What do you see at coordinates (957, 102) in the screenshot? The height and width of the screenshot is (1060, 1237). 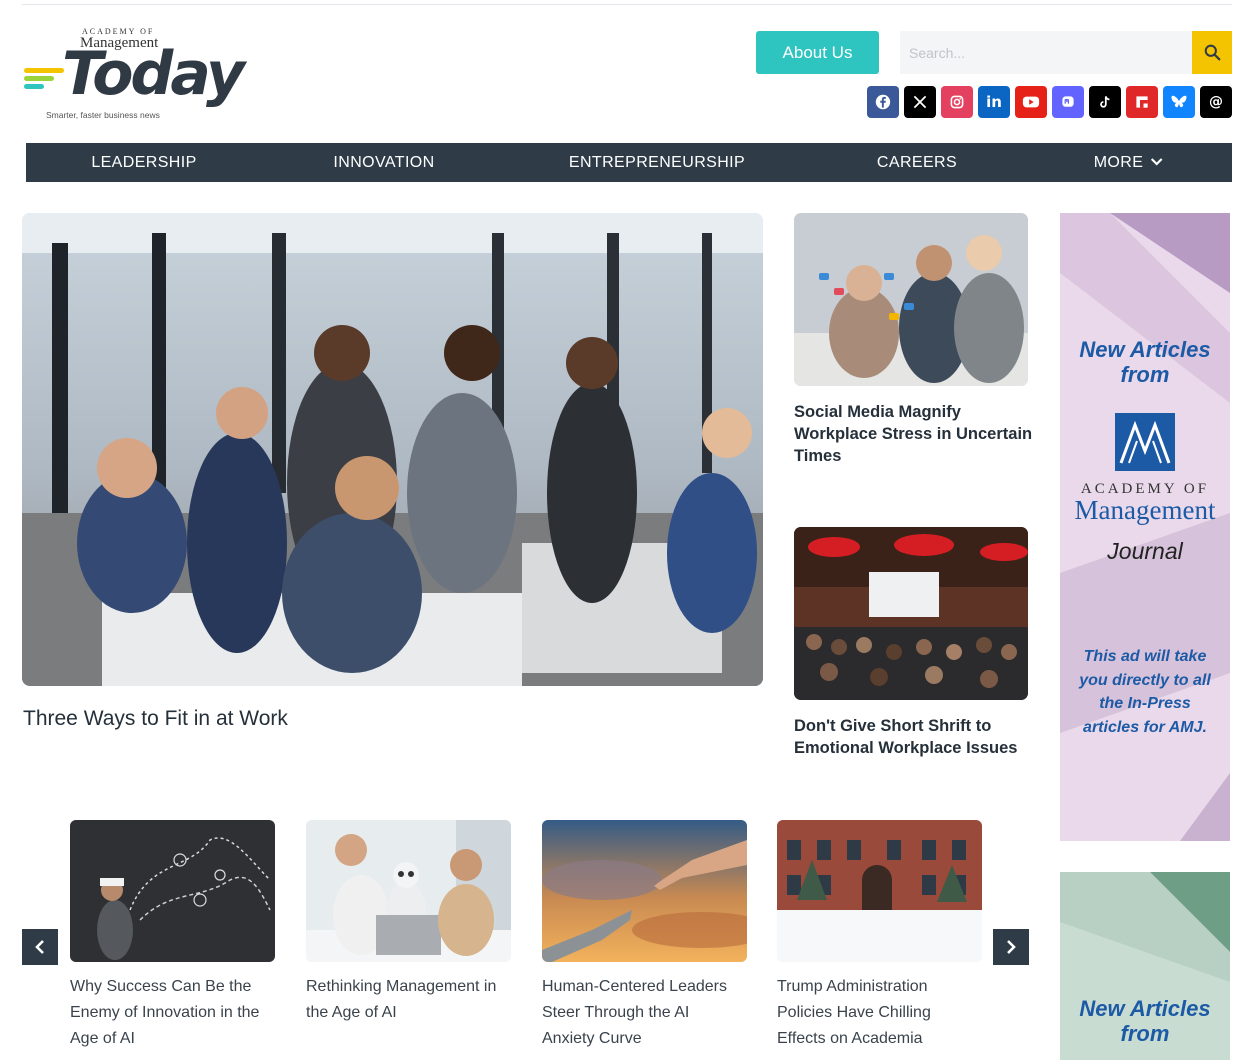 I see `instagram-icon` at bounding box center [957, 102].